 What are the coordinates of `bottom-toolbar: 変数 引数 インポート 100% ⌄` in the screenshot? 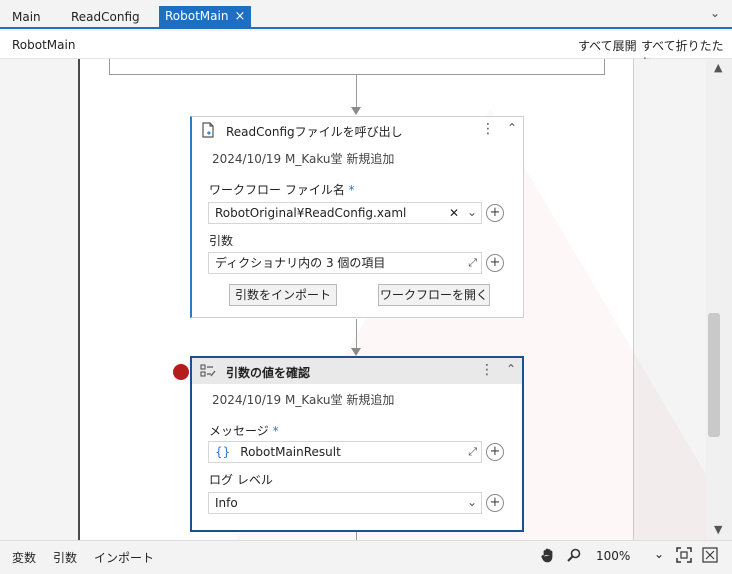 It's located at (366, 557).